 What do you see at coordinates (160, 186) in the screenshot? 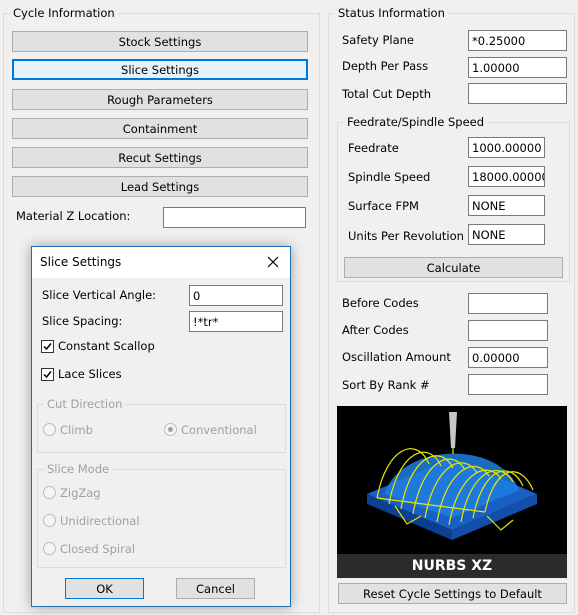
I see `lead-settings-button: Lead Settings` at bounding box center [160, 186].